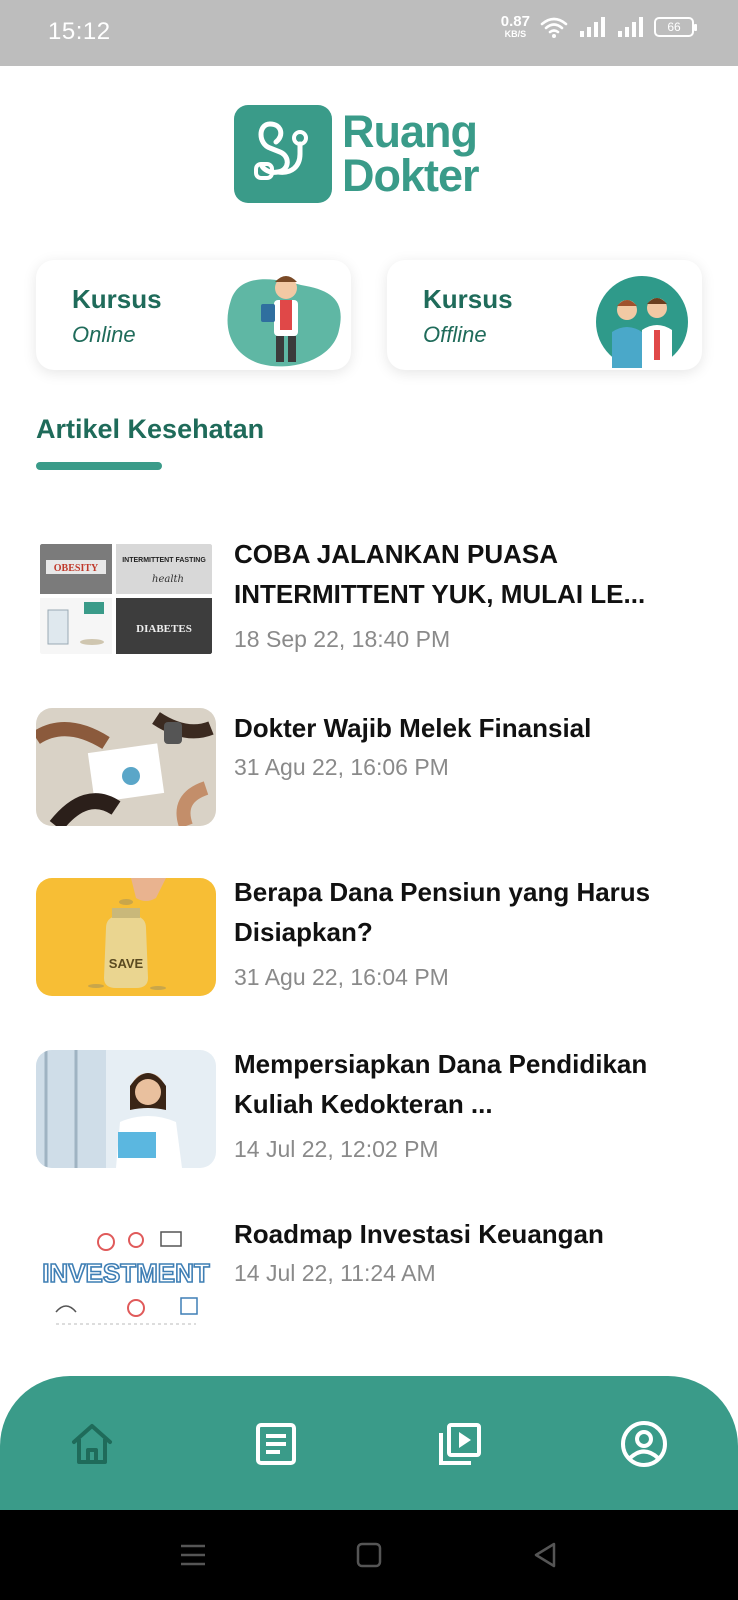  I want to click on nav-profile-button, so click(644, 1444).